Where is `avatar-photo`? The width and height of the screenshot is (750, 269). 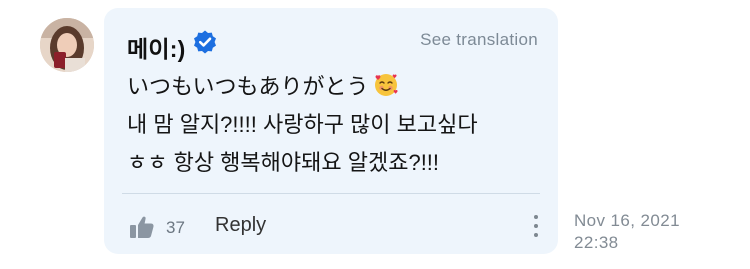
avatar-photo is located at coordinates (67, 45).